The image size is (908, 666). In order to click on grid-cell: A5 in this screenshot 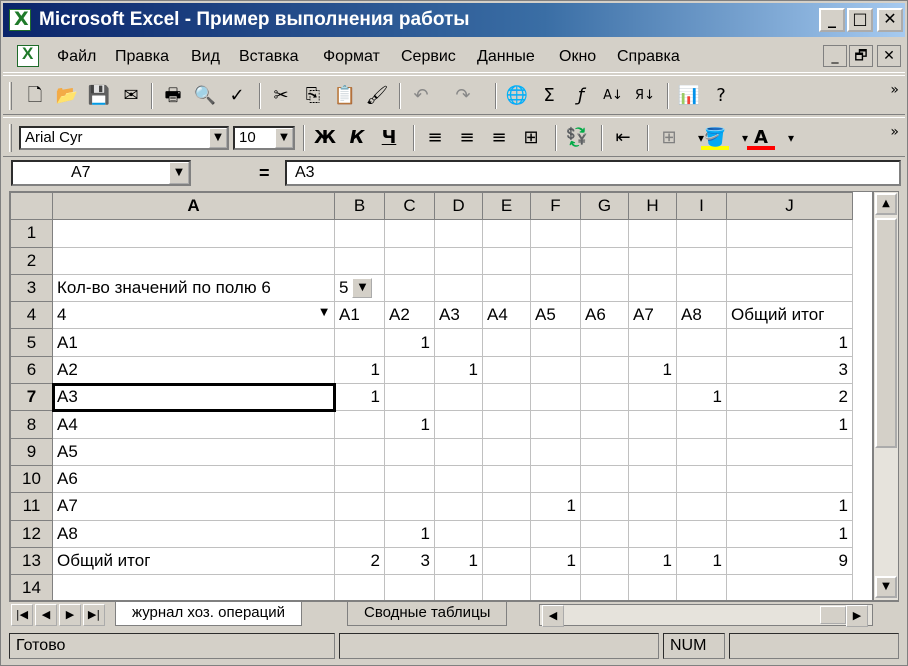, I will do `click(193, 451)`.